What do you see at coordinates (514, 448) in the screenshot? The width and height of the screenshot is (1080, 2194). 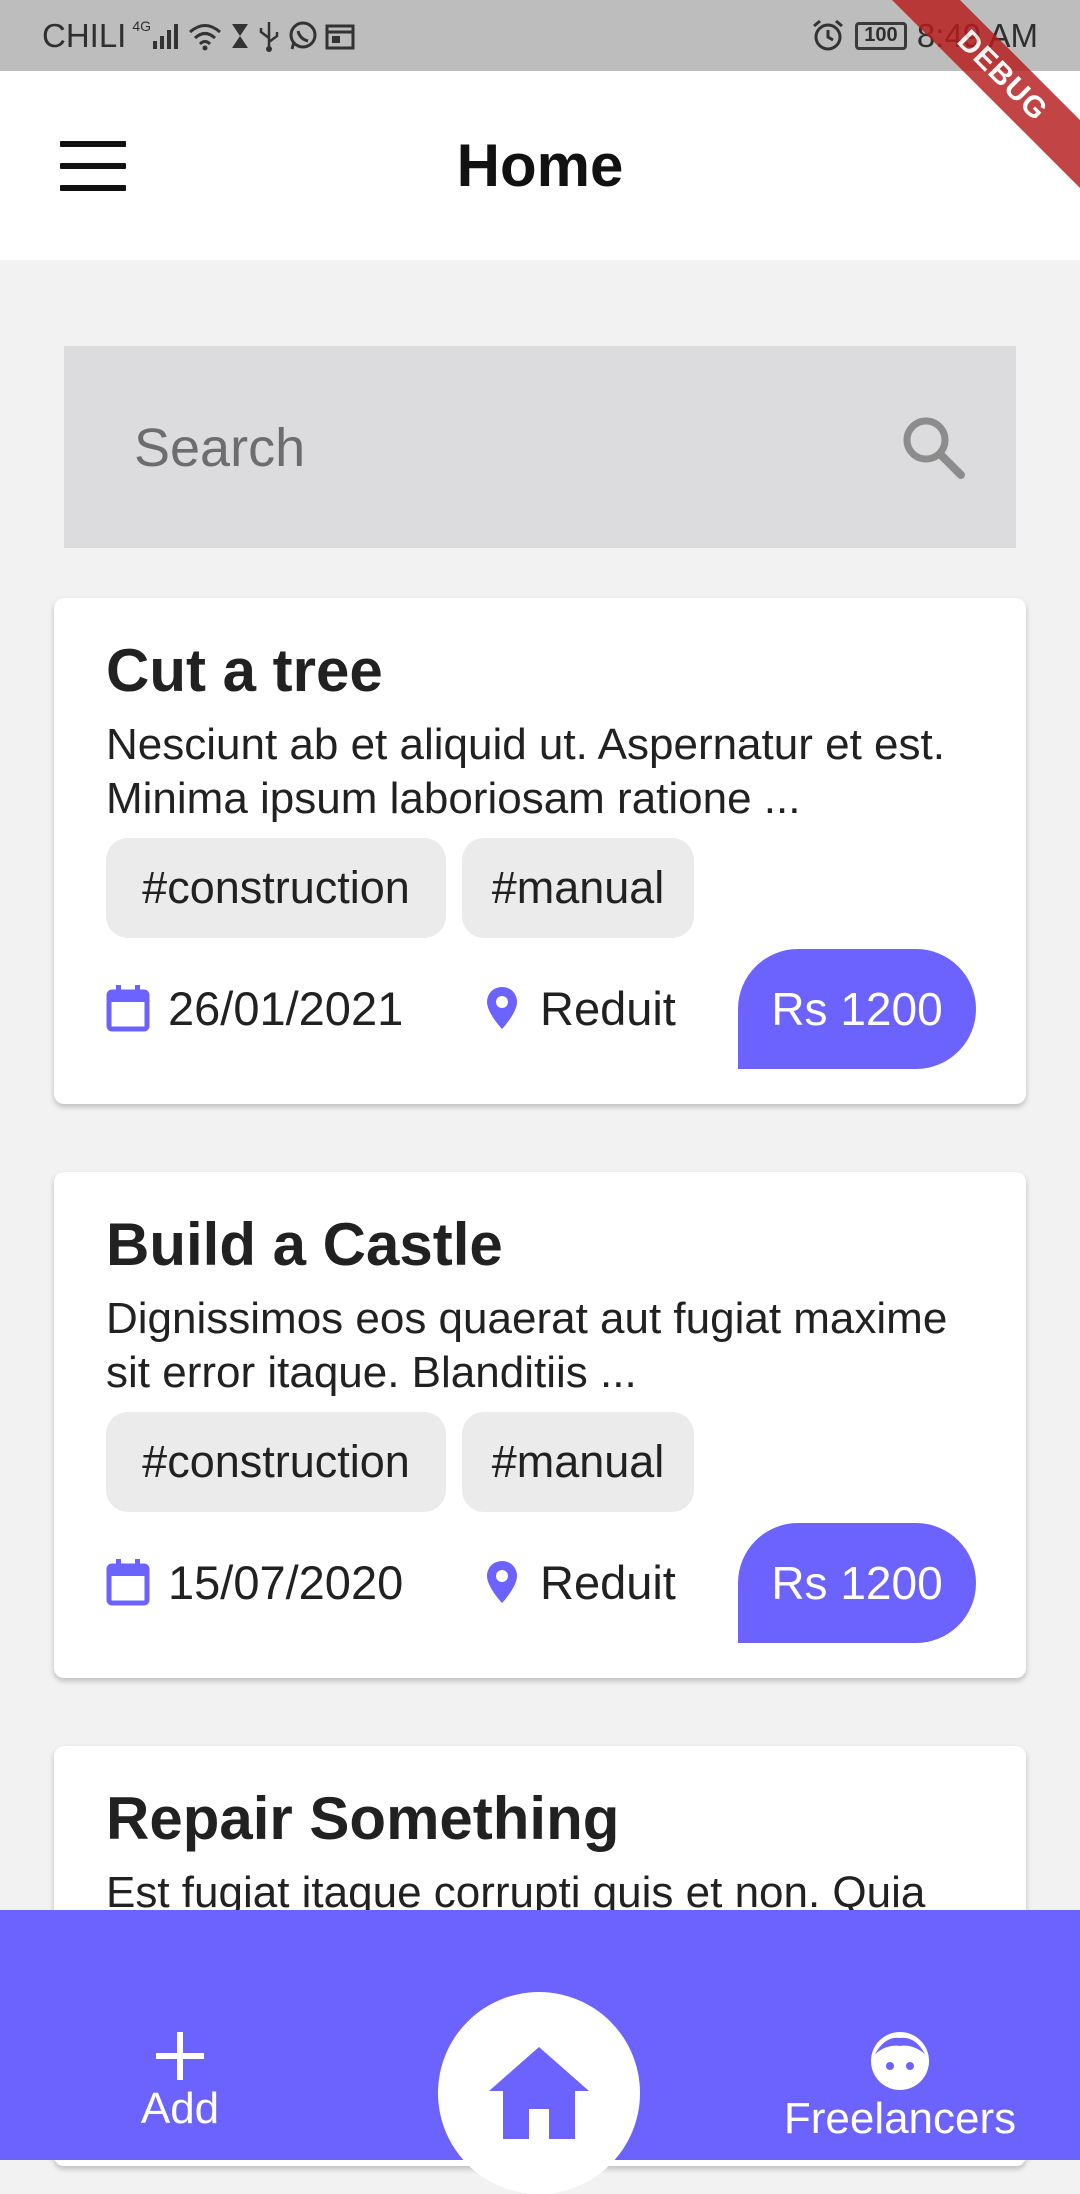 I see `search-input` at bounding box center [514, 448].